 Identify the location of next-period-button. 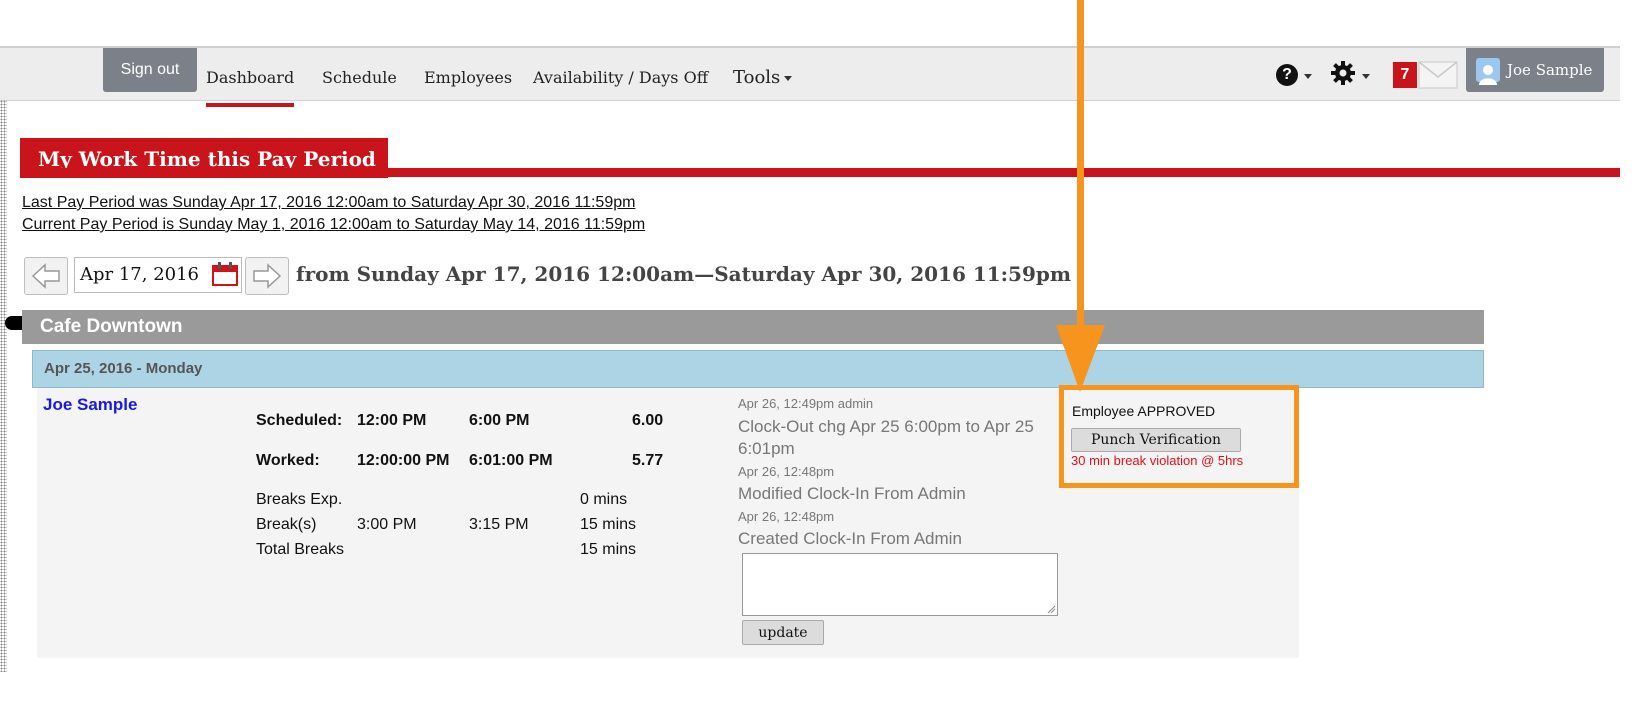
(267, 276).